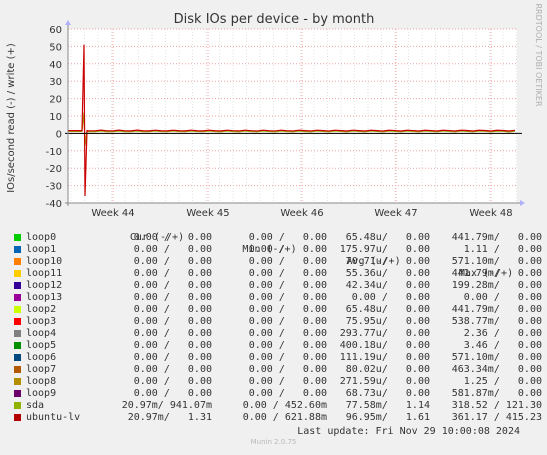  Describe the element at coordinates (490, 213) in the screenshot. I see `x-tick-label: Week 48` at that location.